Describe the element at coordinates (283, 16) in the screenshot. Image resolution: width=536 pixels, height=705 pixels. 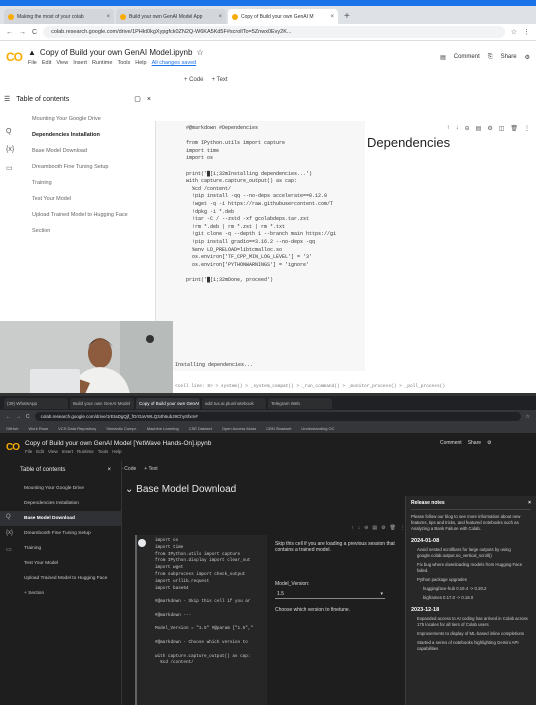
I see `browser-tab-active: Copy of Build your own GenAI M ×` at that location.